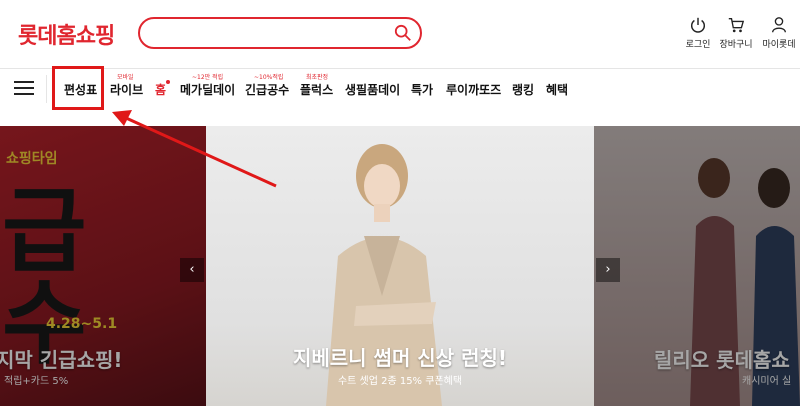 The height and width of the screenshot is (416, 800). What do you see at coordinates (779, 25) in the screenshot?
I see `user-icon` at bounding box center [779, 25].